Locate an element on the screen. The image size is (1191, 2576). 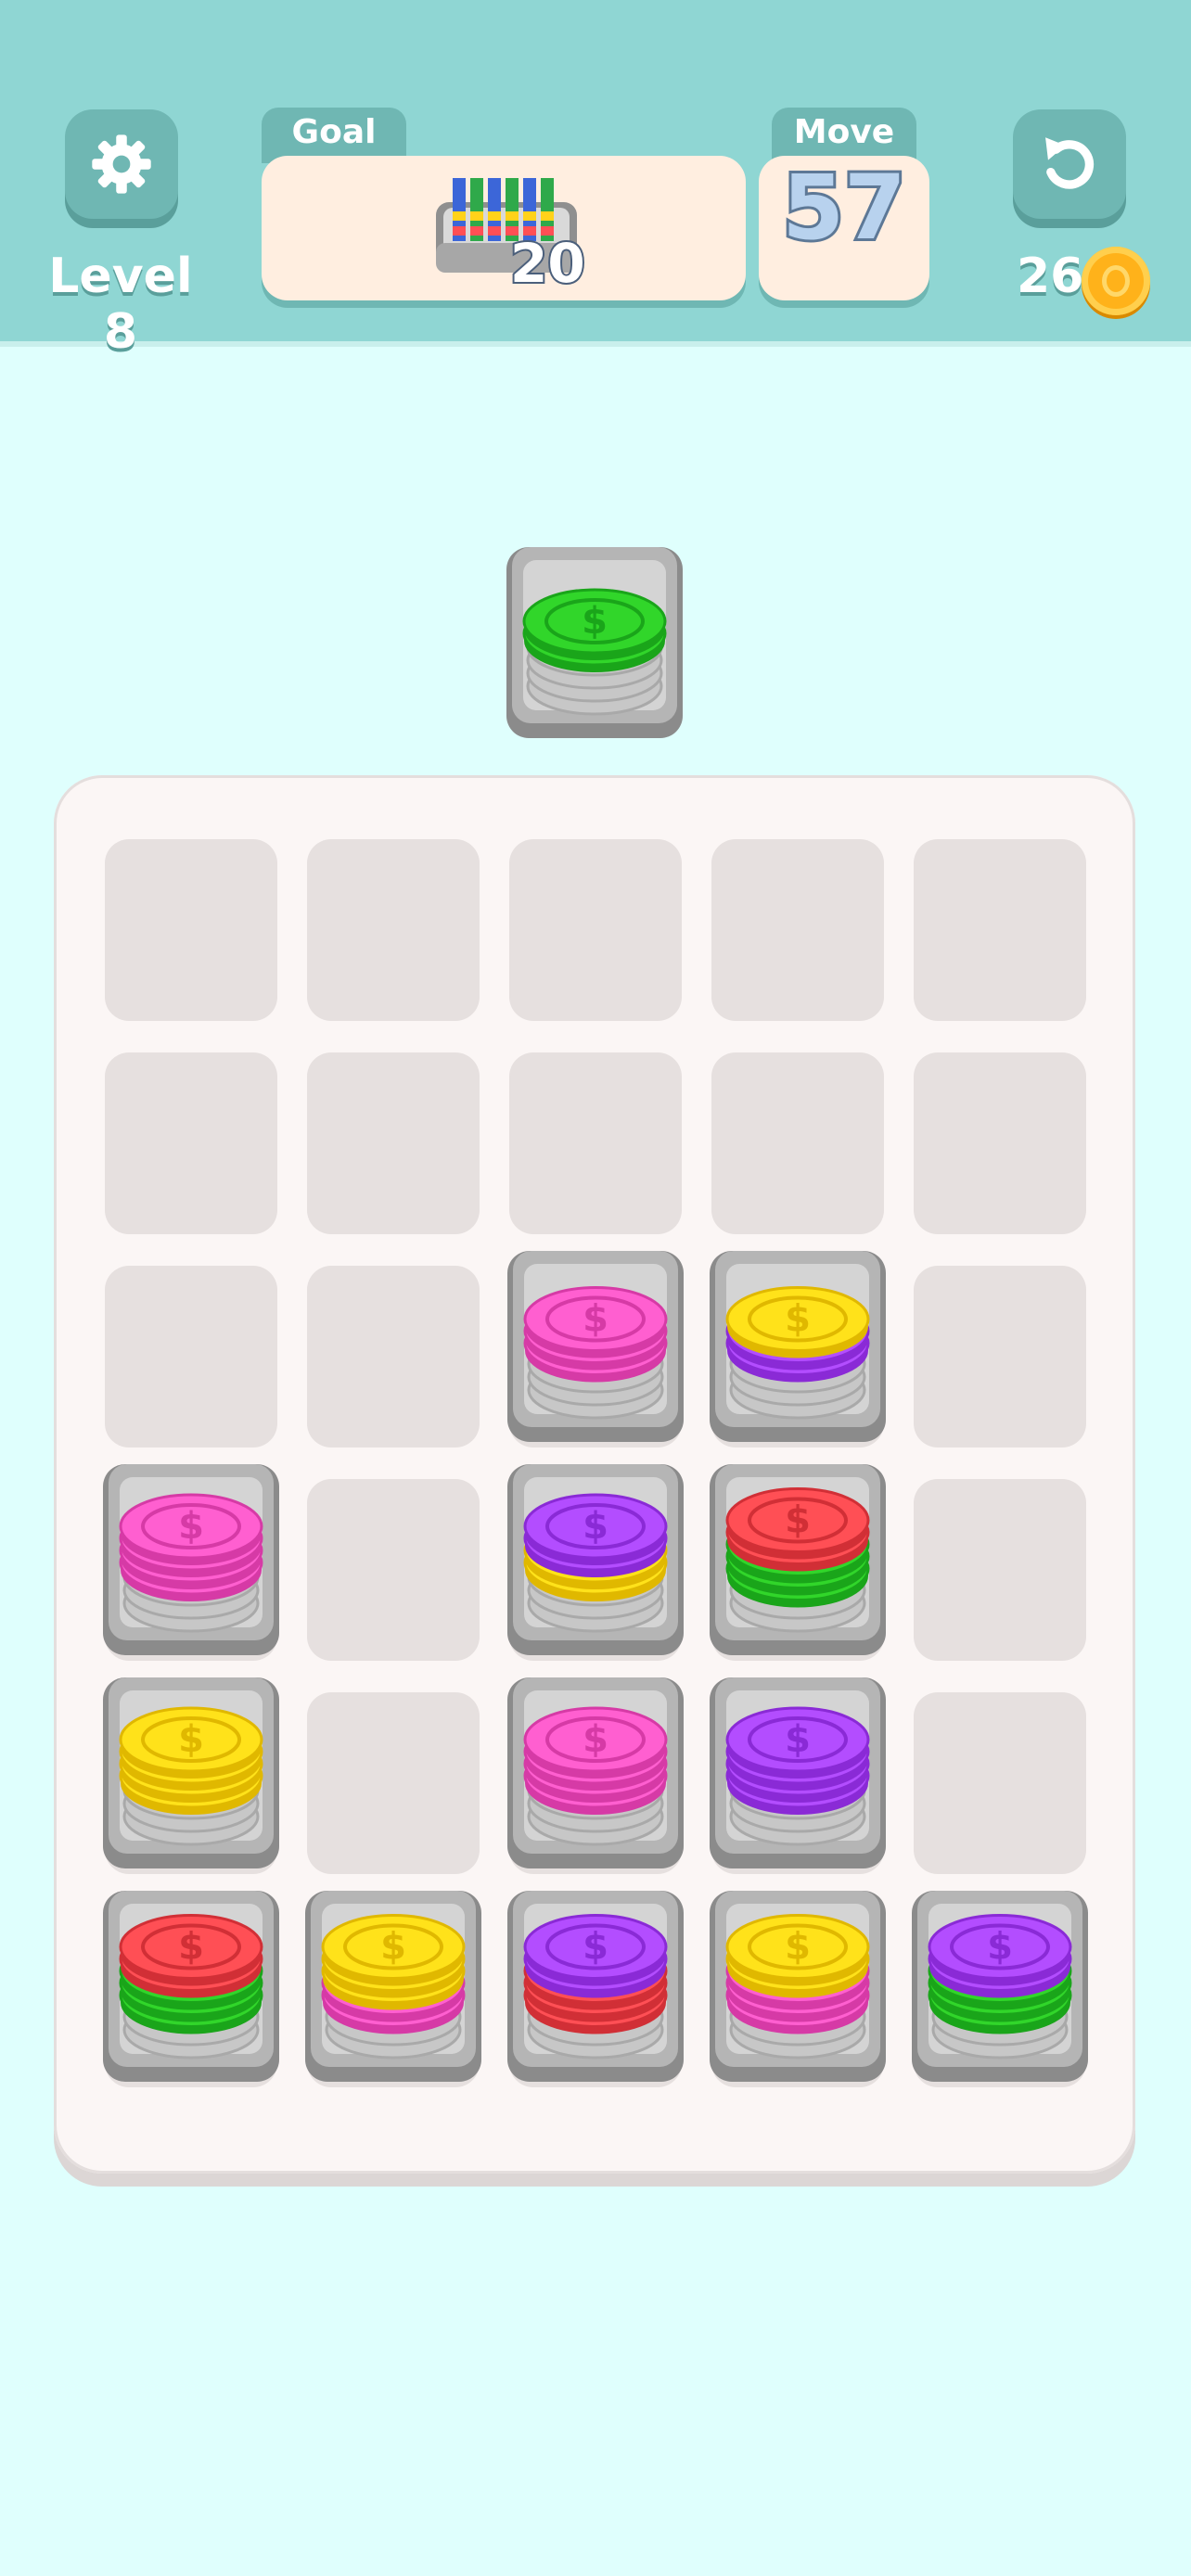
coin-count: 26 is located at coordinates (1050, 276).